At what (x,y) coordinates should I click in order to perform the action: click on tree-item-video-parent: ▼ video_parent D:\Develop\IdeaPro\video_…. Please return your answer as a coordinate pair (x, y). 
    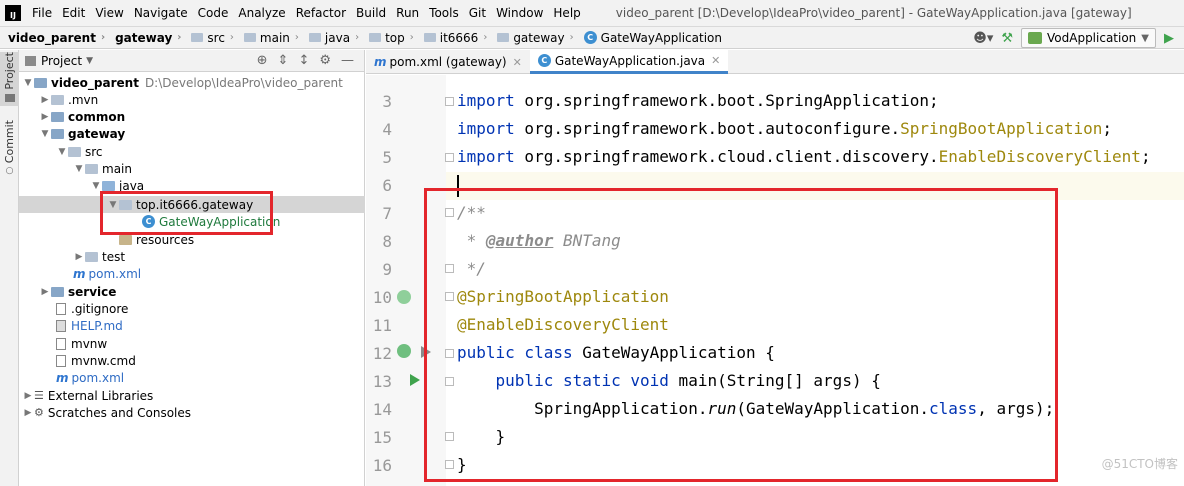
    Looking at the image, I should click on (192, 82).